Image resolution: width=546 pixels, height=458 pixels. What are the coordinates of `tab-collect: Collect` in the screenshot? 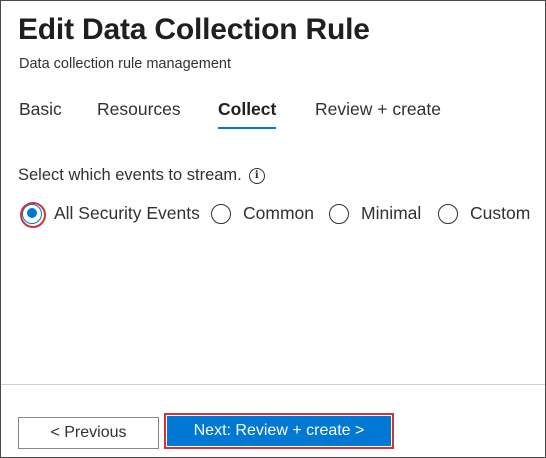 It's located at (247, 114).